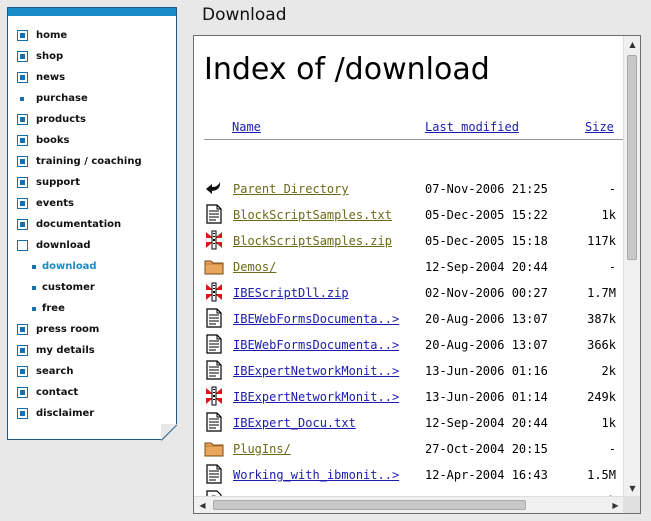  What do you see at coordinates (615, 505) in the screenshot?
I see `scroll-right-arrow-icon: ▶` at bounding box center [615, 505].